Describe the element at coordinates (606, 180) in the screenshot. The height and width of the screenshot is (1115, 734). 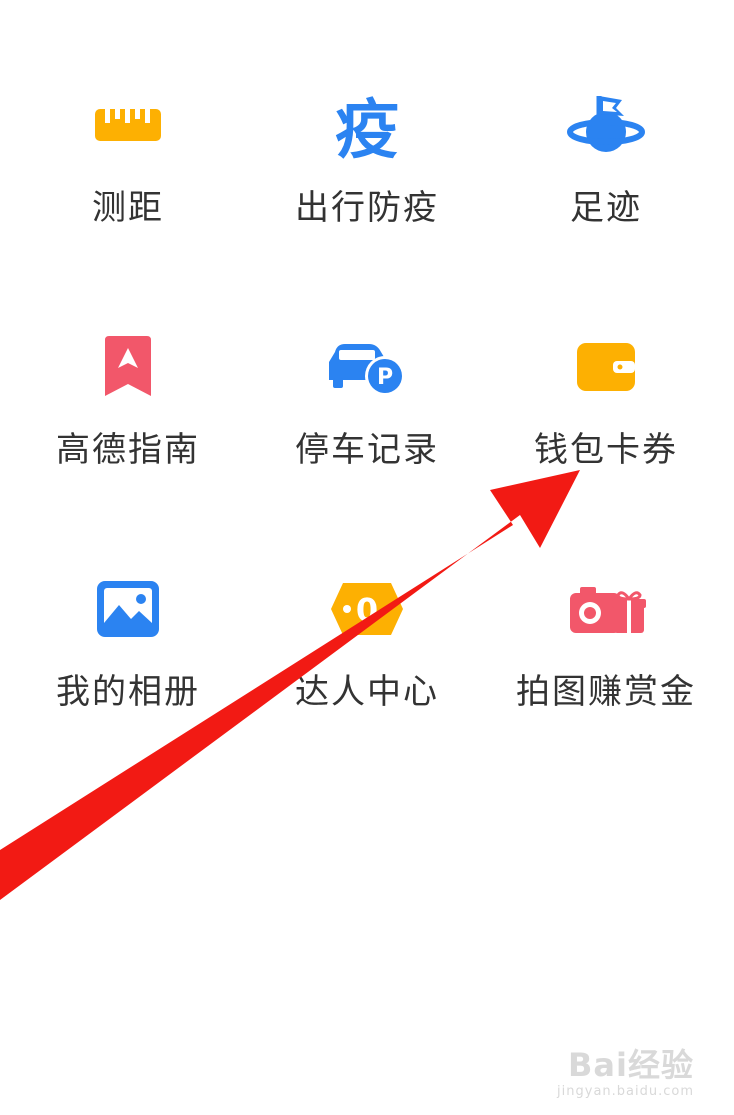
I see `grid-item-footprint: 足迹` at that location.